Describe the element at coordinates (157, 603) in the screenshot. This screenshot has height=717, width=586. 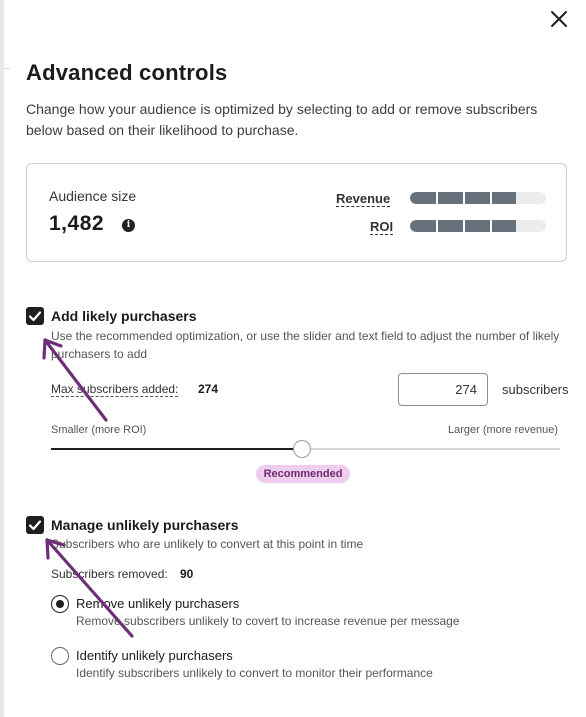
I see `remove-unlikely-title: Remove unlikely purchasers` at that location.